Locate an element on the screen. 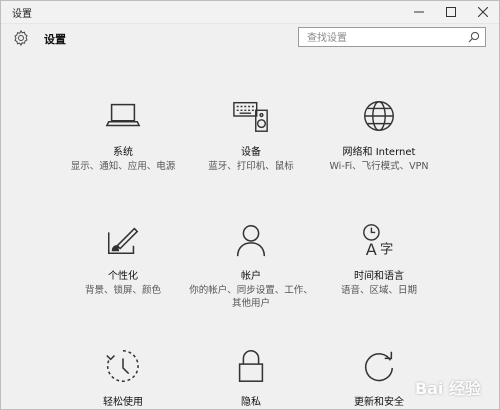 This screenshot has height=410, width=500. globe-icon is located at coordinates (379, 116).